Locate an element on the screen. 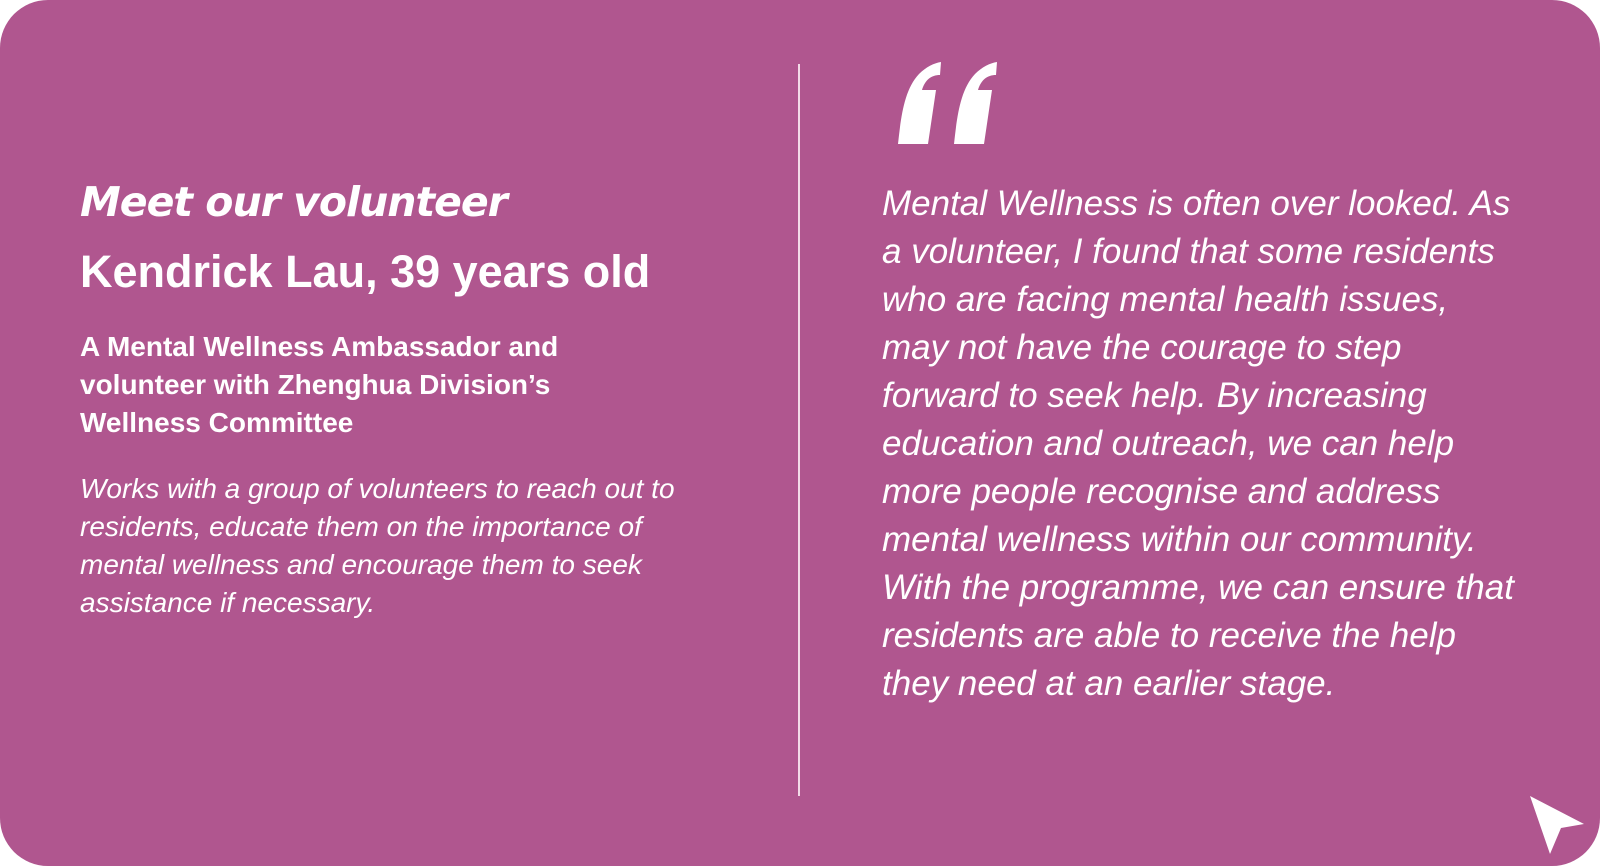 This screenshot has height=866, width=1600. quote-mark-icon is located at coordinates (947, 103).